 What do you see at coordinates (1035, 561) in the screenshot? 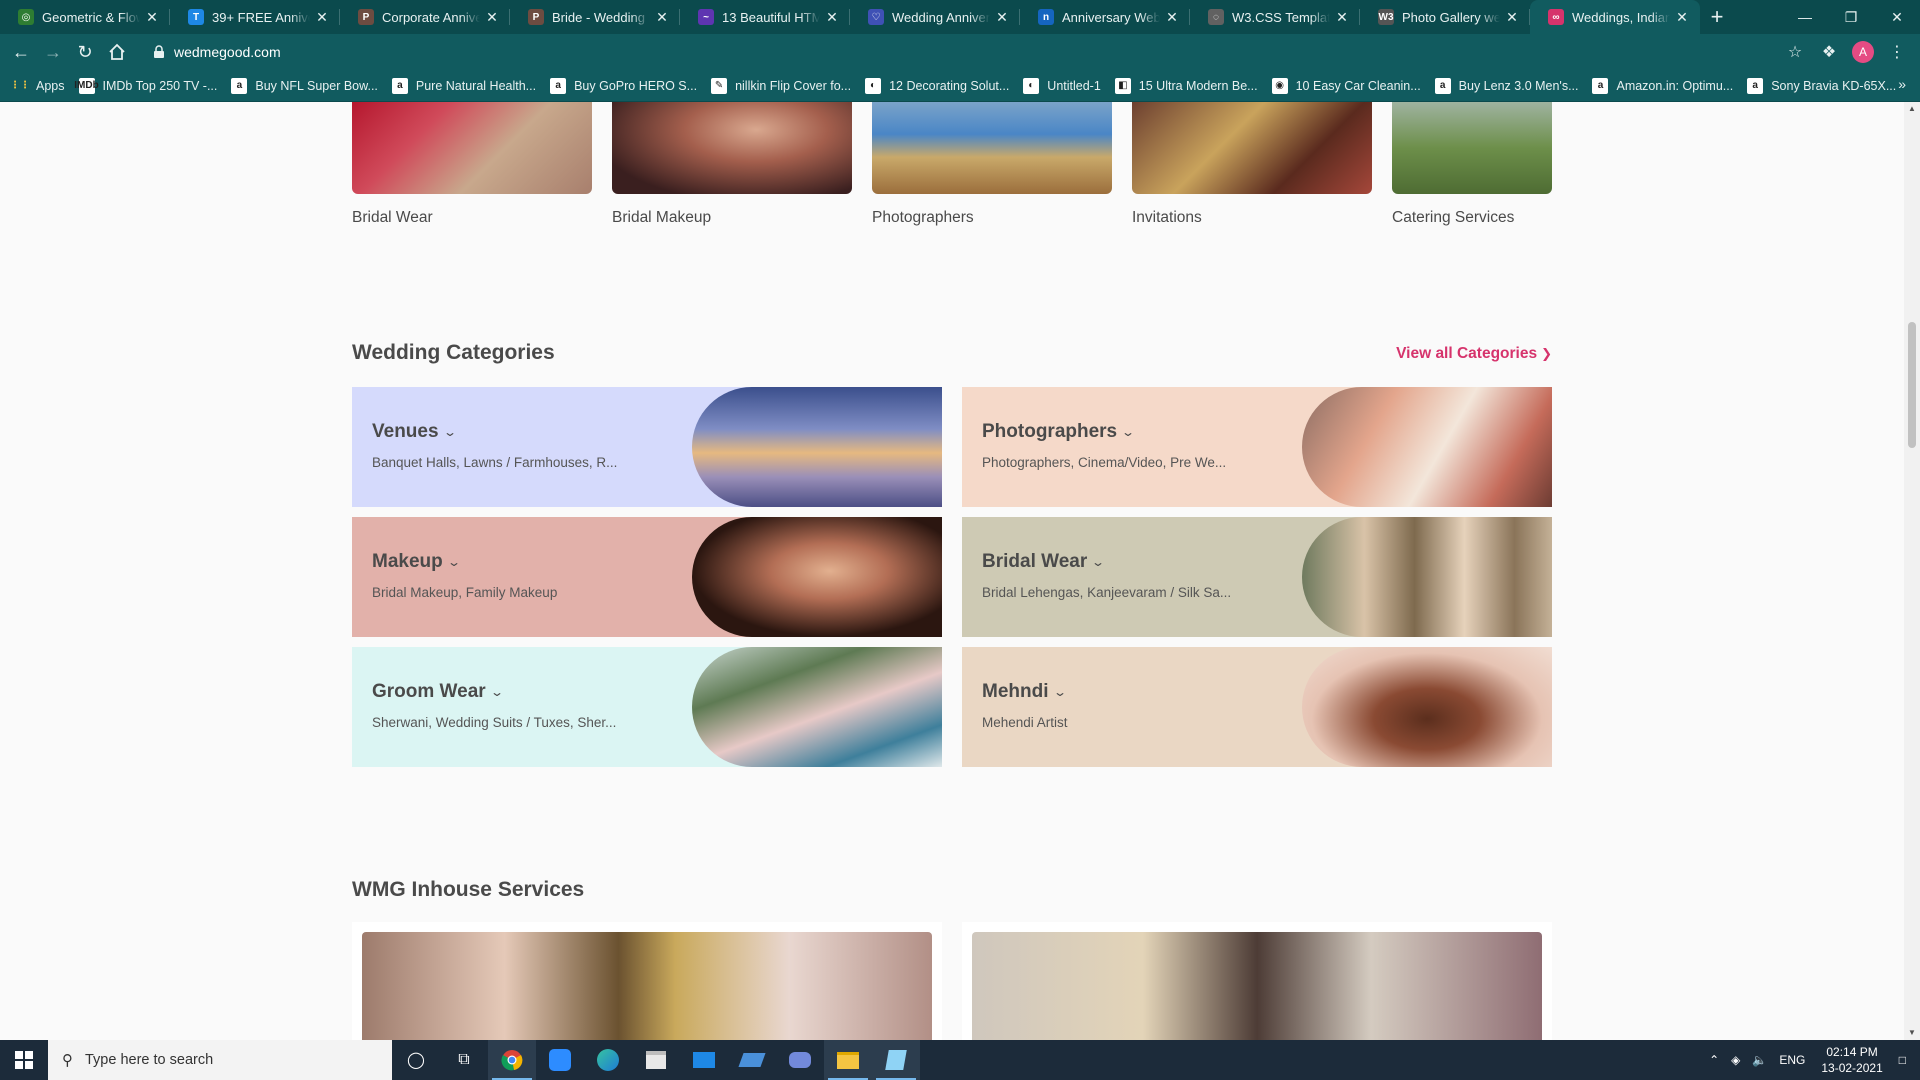
I see `category-name-label: Bridal Wear` at bounding box center [1035, 561].